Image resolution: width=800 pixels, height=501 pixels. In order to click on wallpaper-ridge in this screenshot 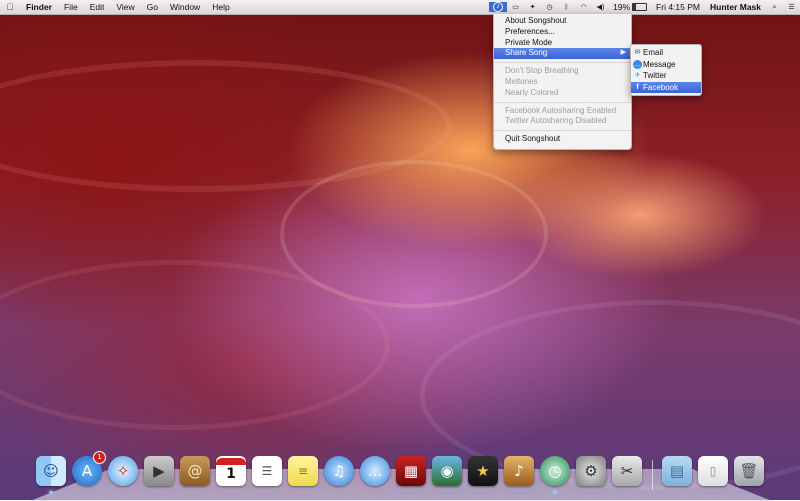, I will do `click(414, 234)`.